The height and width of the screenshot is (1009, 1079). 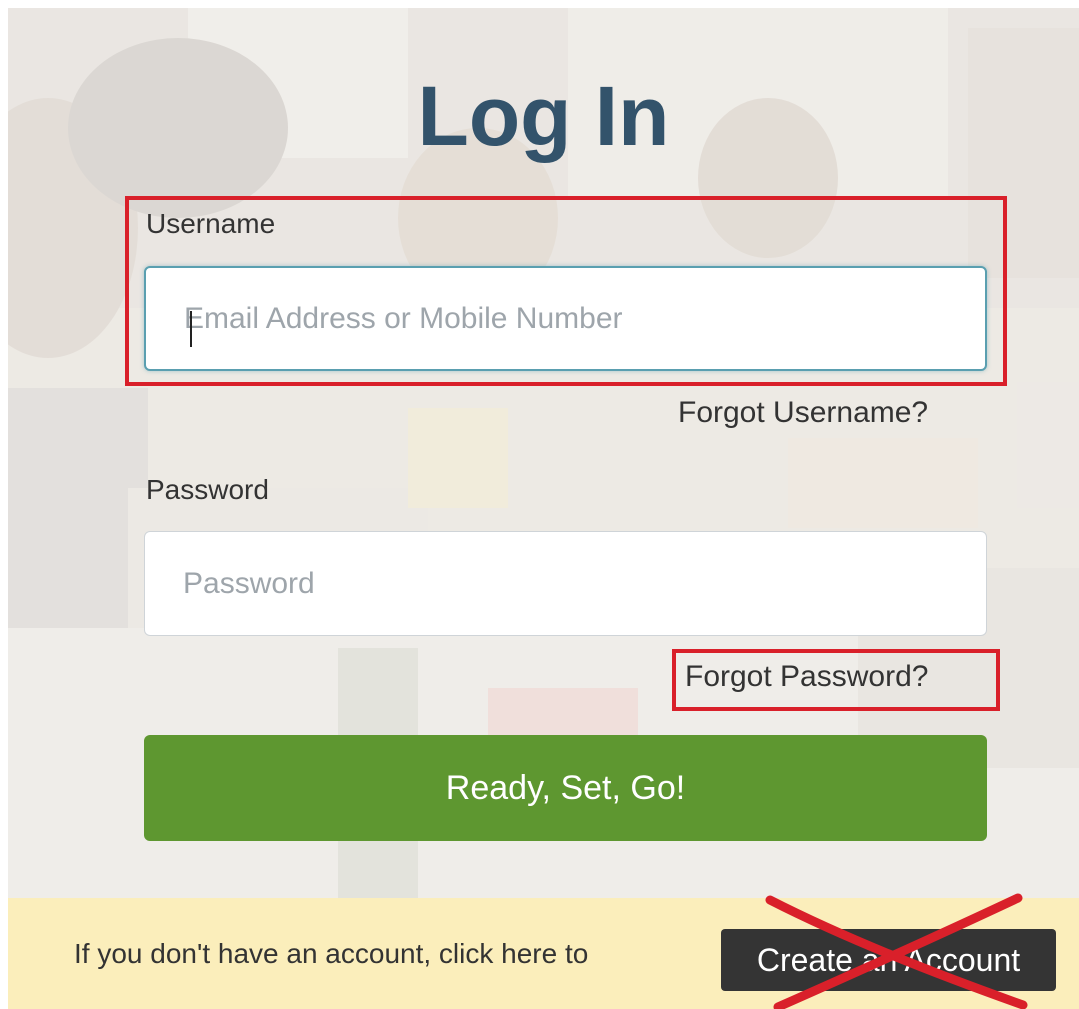 I want to click on password-label: Password, so click(x=207, y=489).